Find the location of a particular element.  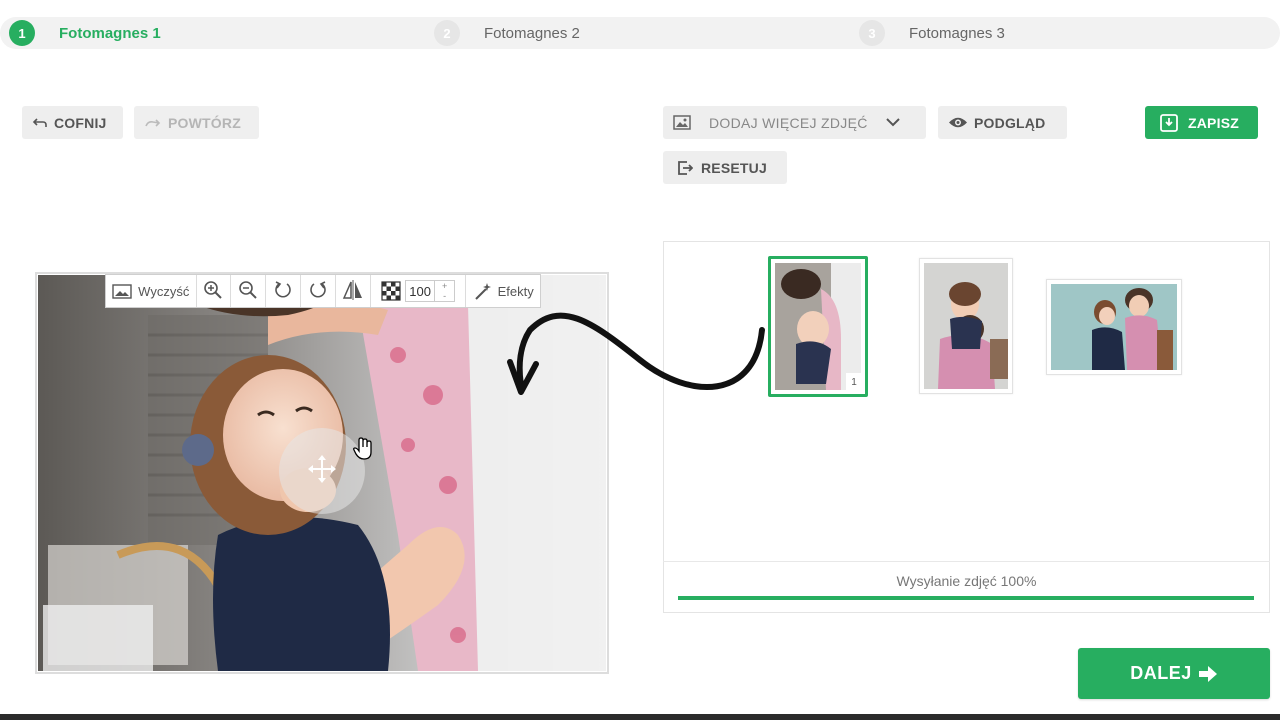

rotate-left-icon is located at coordinates (283, 291).